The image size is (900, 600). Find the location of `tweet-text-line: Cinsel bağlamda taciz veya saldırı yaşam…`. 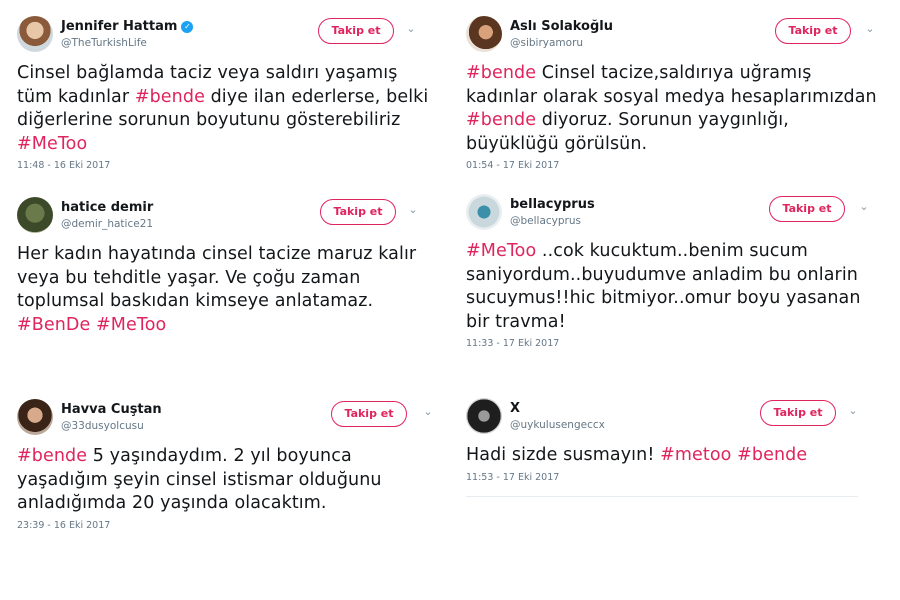

tweet-text-line: Cinsel bağlamda taciz veya saldırı yaşam… is located at coordinates (222, 74).